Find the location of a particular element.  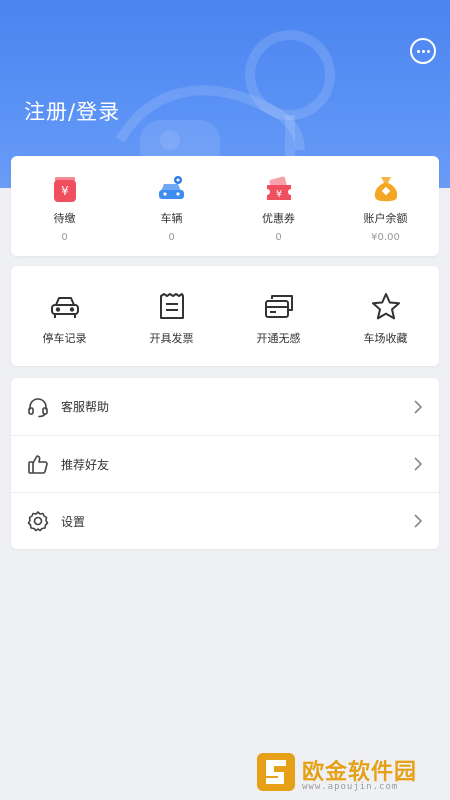

star-icon is located at coordinates (385, 306).